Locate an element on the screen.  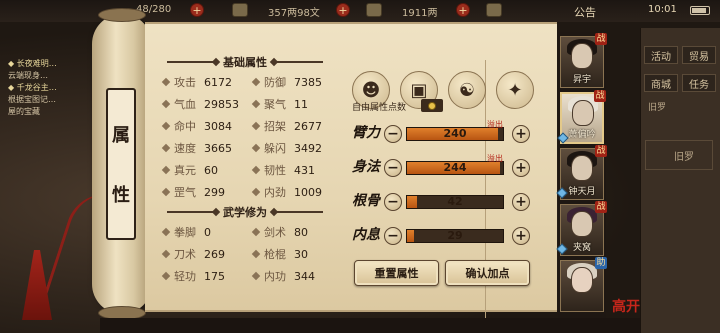
increase-strength-button: + is located at coordinates (521, 134).